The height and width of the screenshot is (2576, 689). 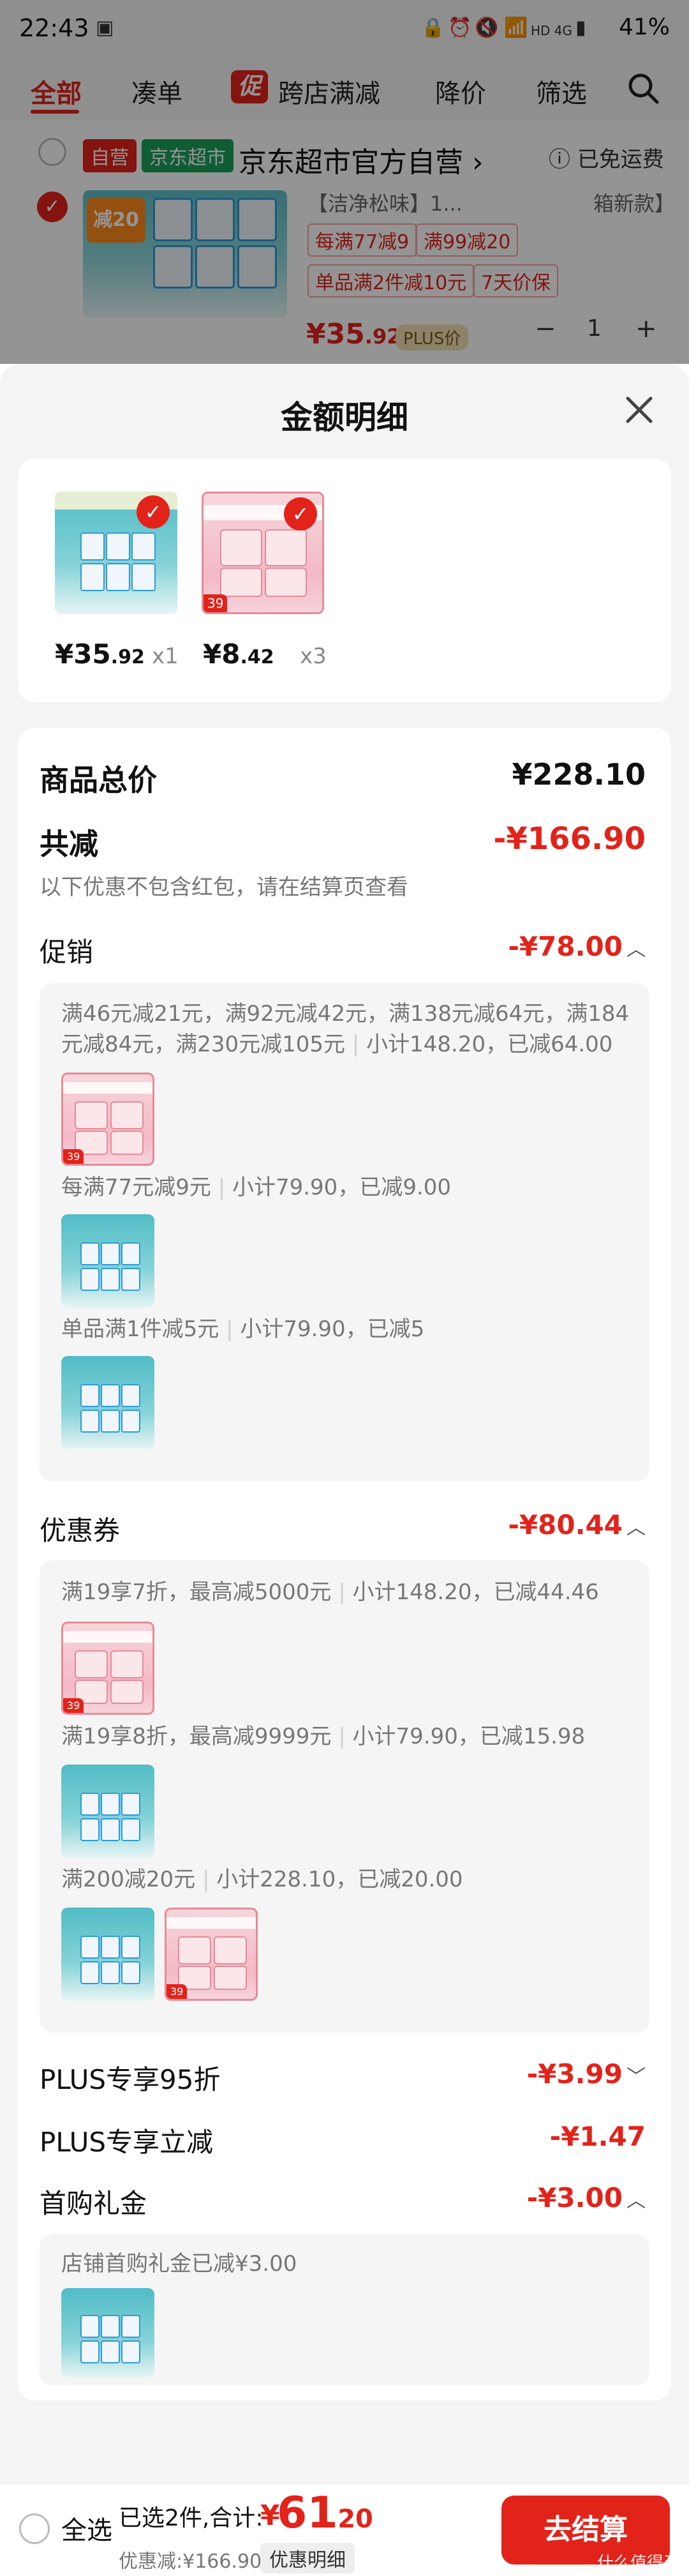 What do you see at coordinates (577, 1524) in the screenshot?
I see `coupon-toggle: -¥80.44 ︿` at bounding box center [577, 1524].